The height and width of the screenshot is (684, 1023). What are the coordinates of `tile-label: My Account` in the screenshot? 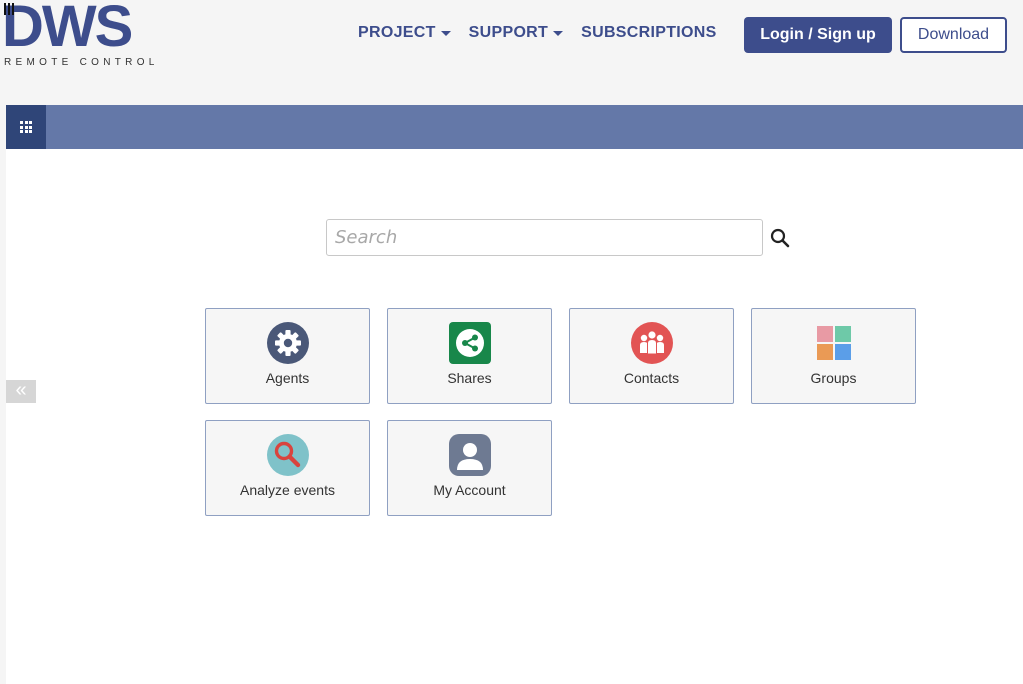 It's located at (469, 490).